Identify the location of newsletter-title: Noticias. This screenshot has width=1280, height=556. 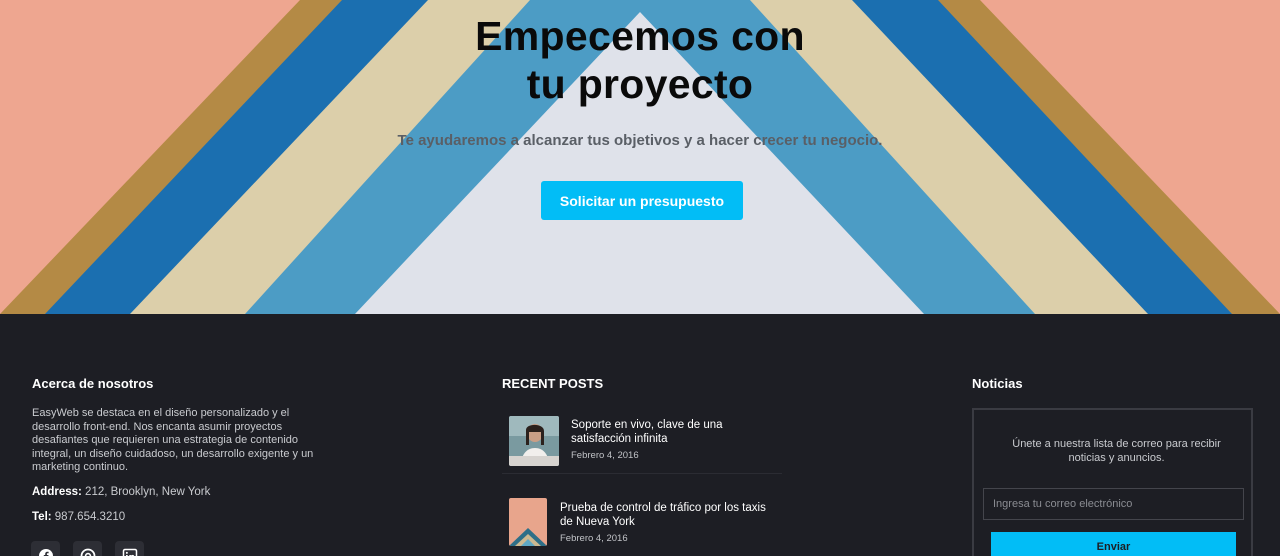
(997, 383).